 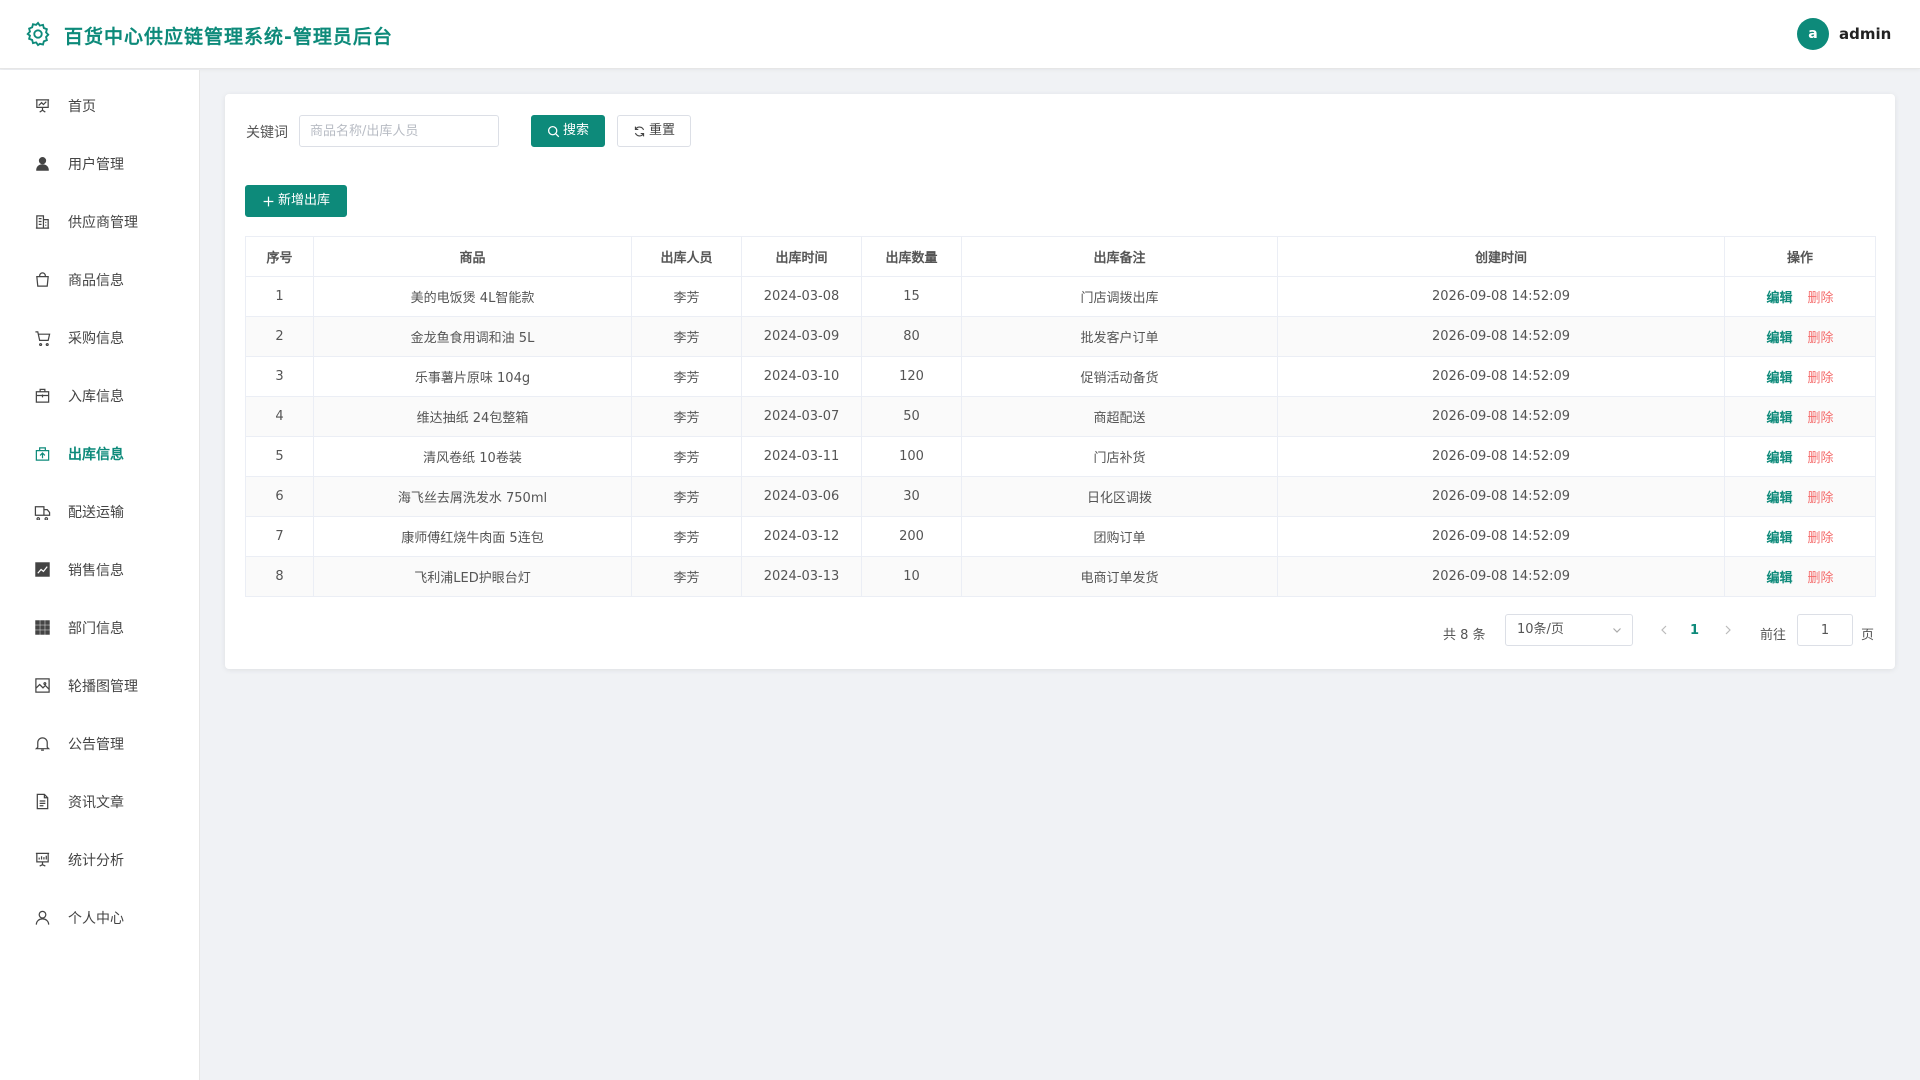 I want to click on picture-icon, so click(x=42, y=685).